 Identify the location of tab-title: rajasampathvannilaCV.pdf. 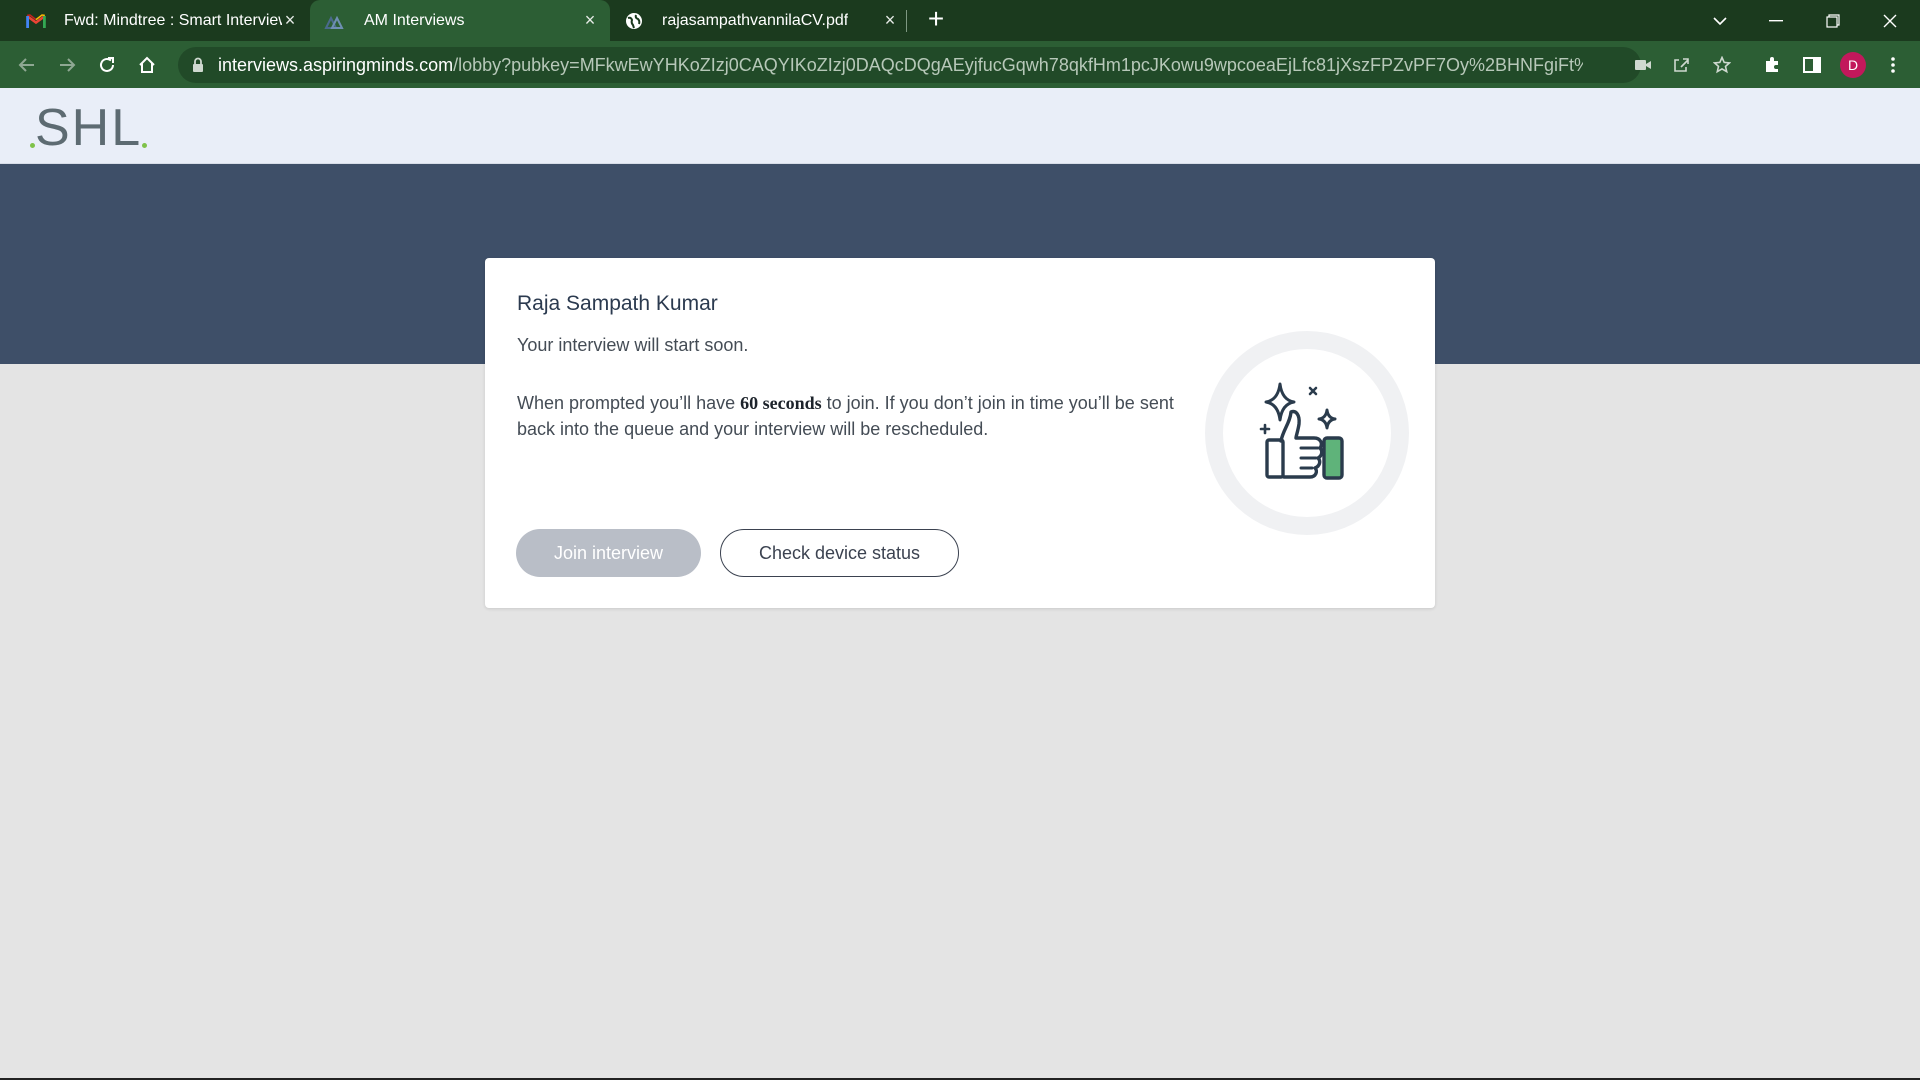
(755, 20).